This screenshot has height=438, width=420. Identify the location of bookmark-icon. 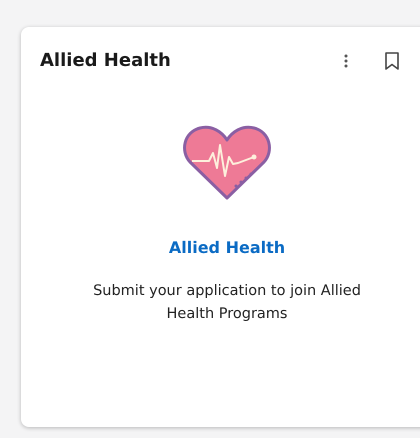
(392, 61).